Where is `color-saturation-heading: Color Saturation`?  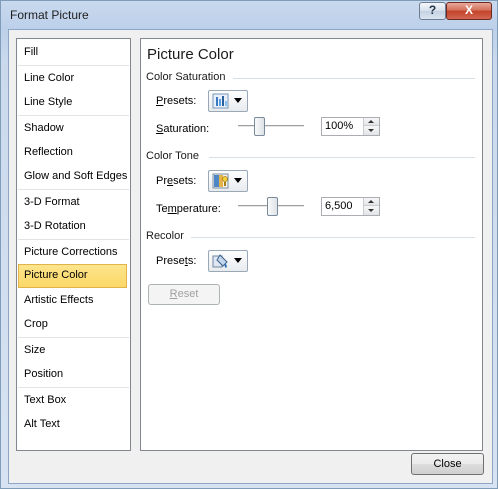
color-saturation-heading: Color Saturation is located at coordinates (186, 77).